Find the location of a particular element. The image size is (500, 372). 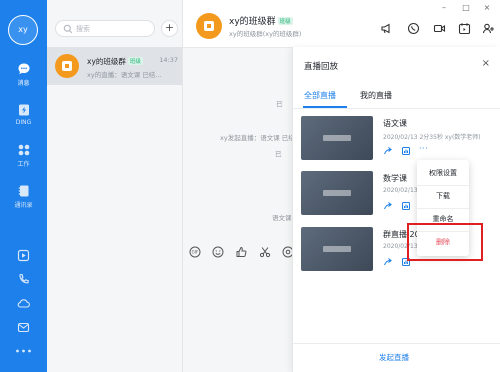

window-minimize-button: – is located at coordinates (444, 8).